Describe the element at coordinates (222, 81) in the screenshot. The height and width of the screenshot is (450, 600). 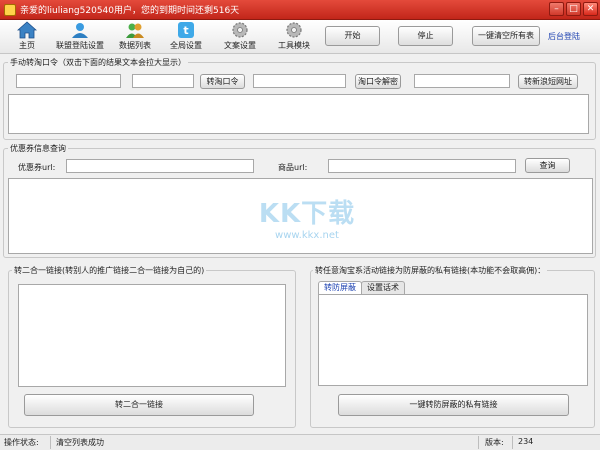
I see `convert-taokouling-button: 转淘口令` at that location.